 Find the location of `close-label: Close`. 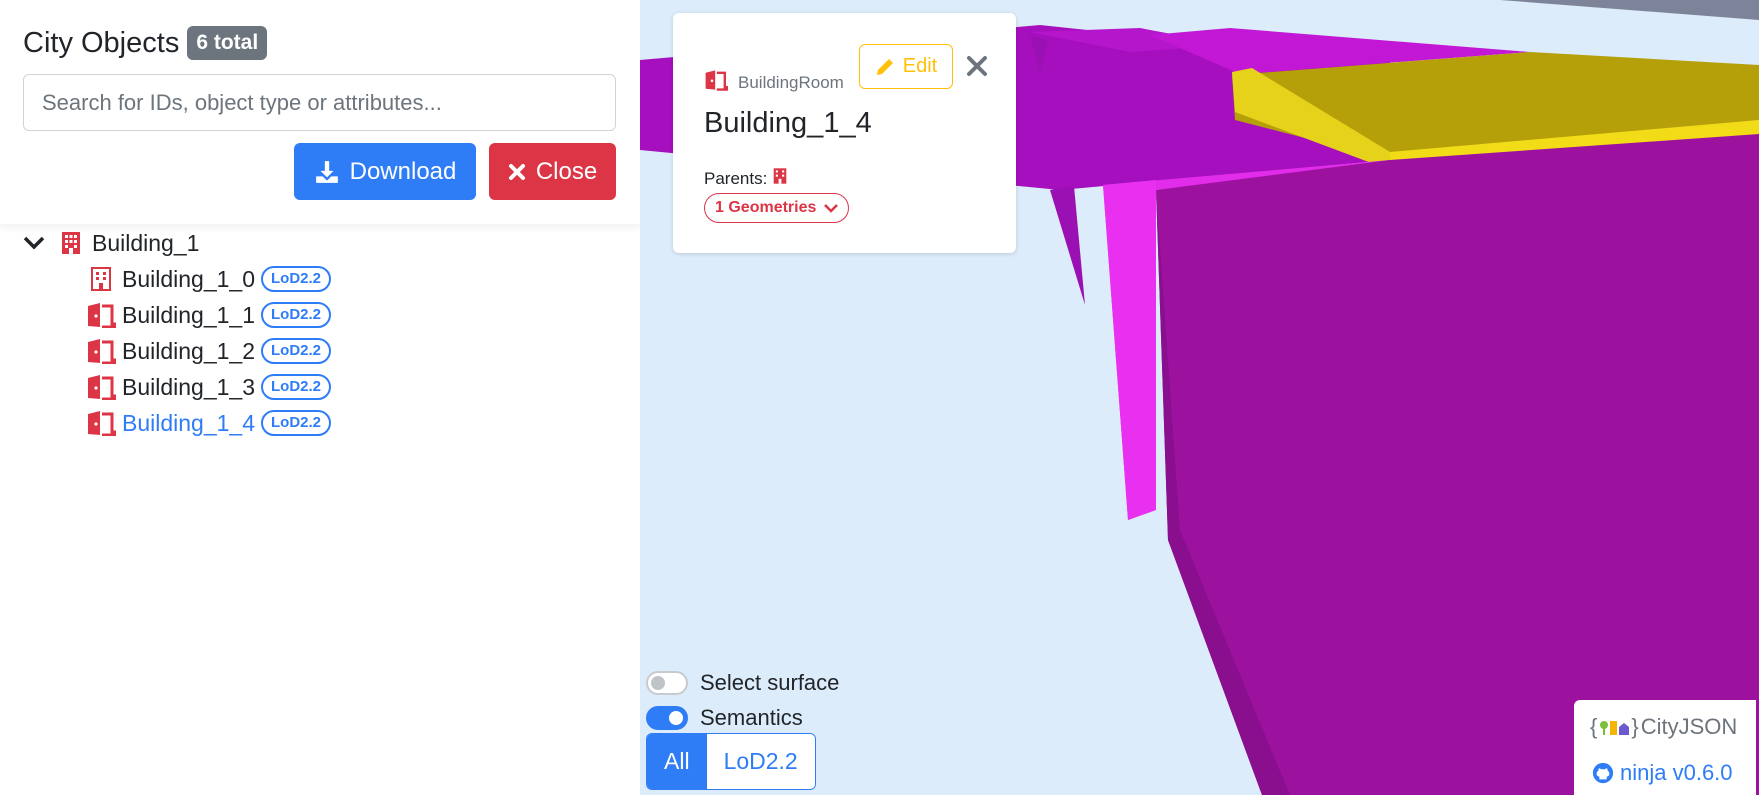

close-label: Close is located at coordinates (566, 171).